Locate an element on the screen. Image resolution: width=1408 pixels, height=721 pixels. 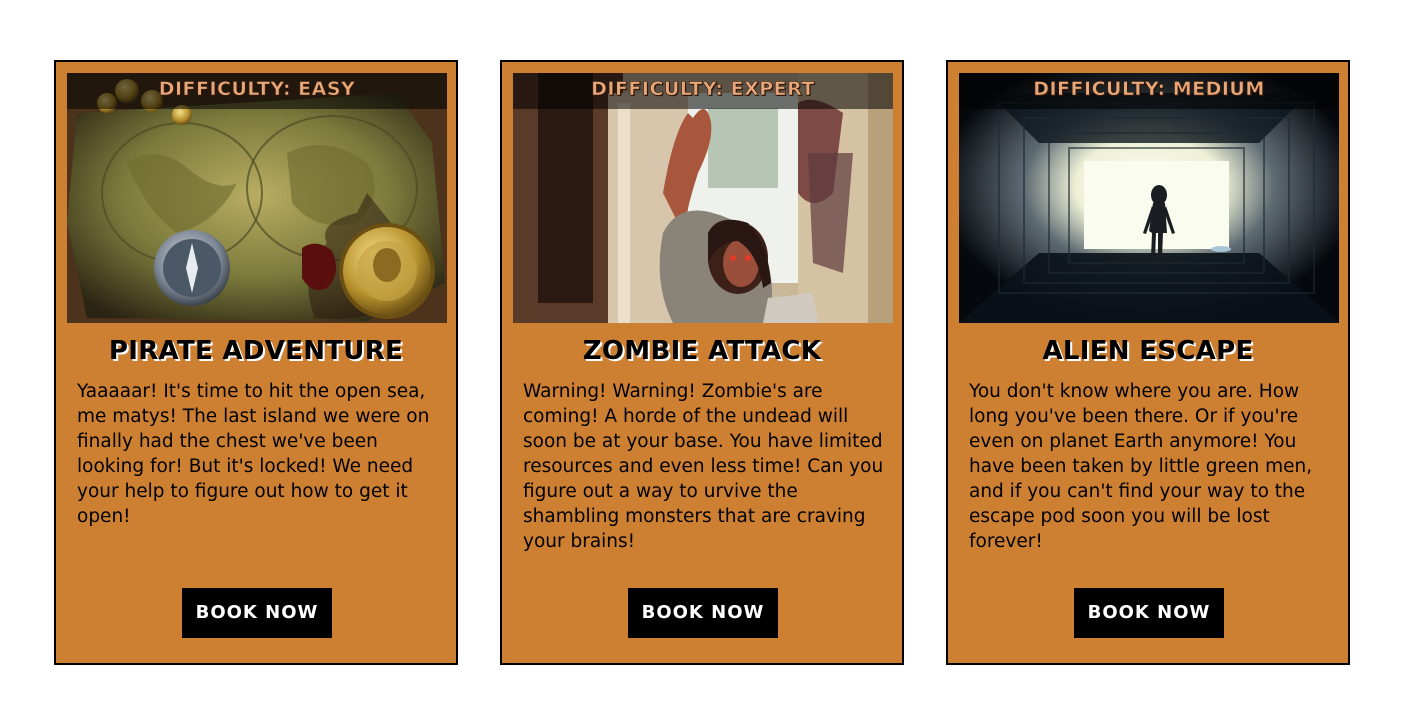
card-image-alien-tunnel: DIFFICULTY: MEDIUM is located at coordinates (1149, 198).